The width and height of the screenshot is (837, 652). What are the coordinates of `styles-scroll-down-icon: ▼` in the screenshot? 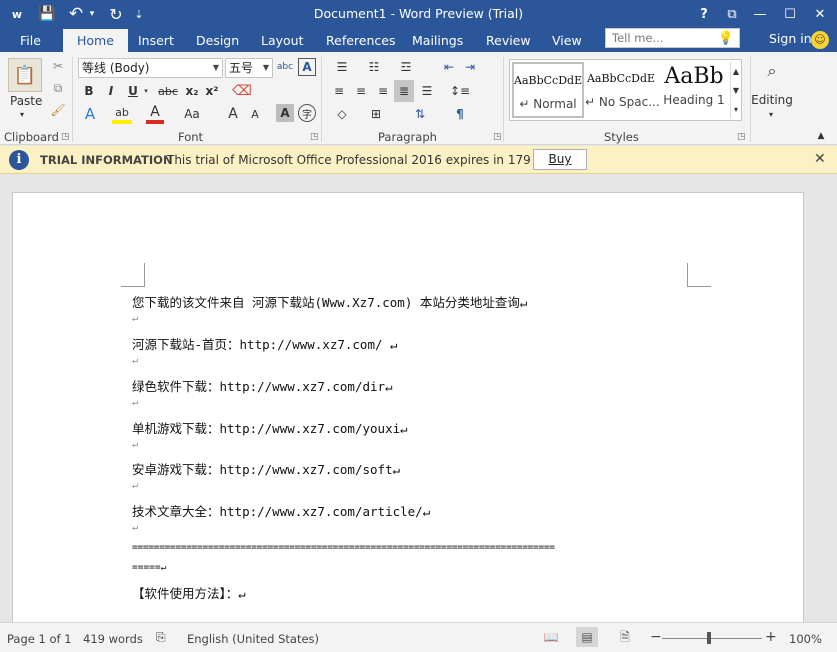 It's located at (735, 90).